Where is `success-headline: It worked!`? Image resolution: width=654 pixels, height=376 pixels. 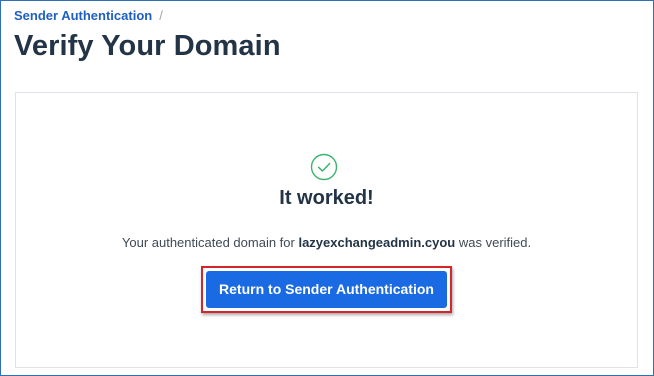
success-headline: It worked! is located at coordinates (326, 198).